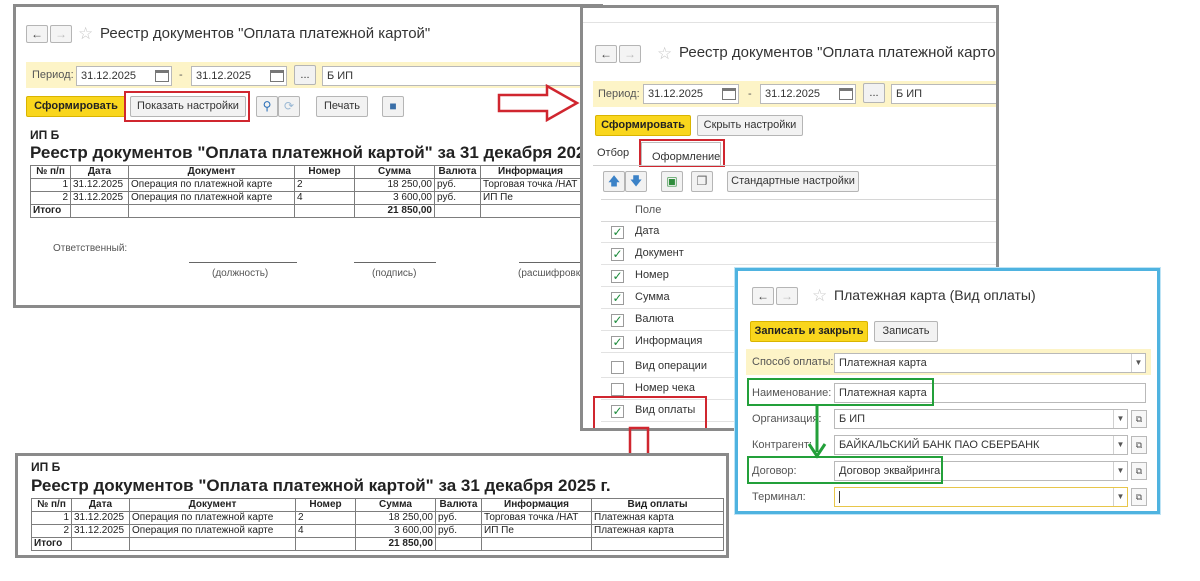 Image resolution: width=1200 pixels, height=581 pixels. I want to click on print-button: Печать, so click(342, 106).